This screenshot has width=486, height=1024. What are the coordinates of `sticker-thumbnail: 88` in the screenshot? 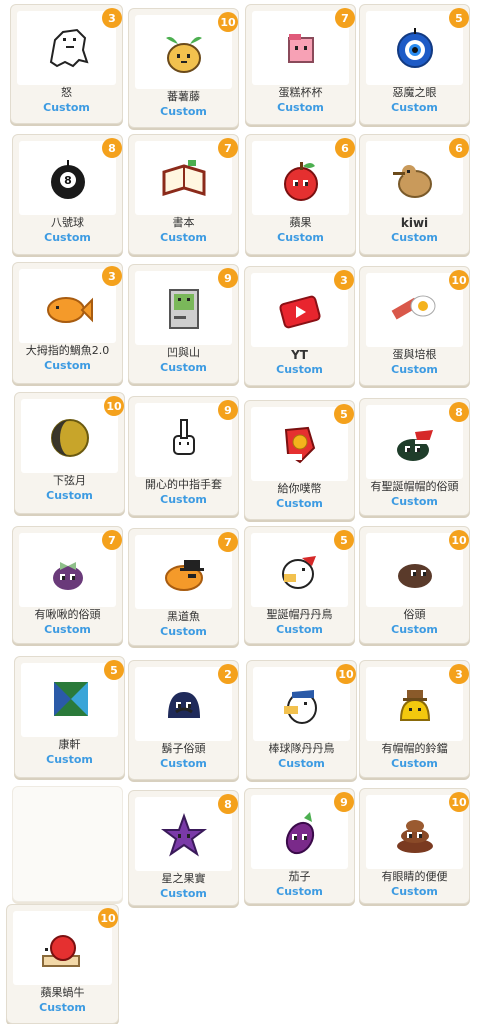 It's located at (70, 176).